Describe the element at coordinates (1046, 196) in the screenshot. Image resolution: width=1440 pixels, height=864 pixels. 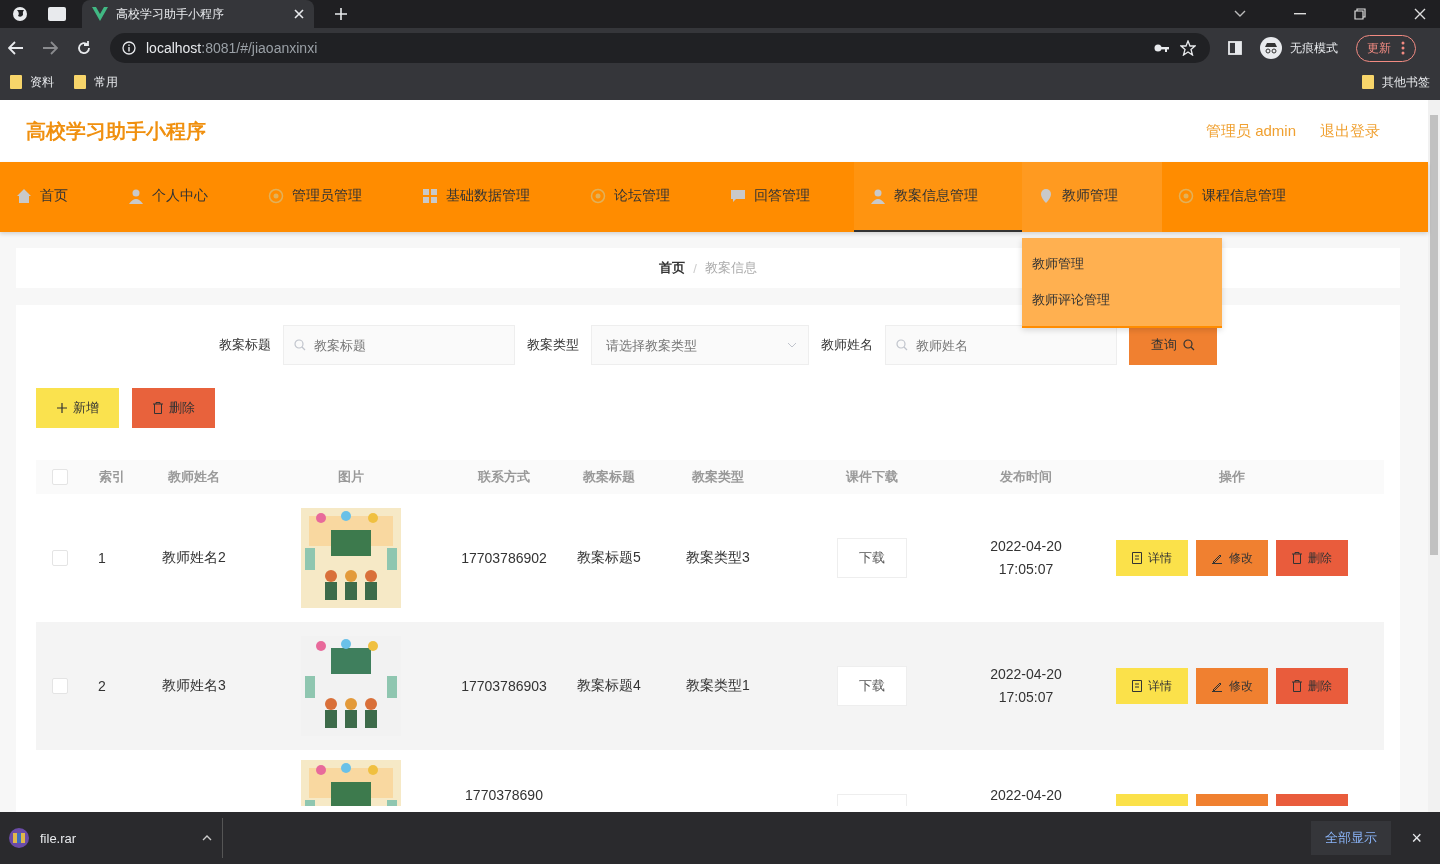
I see `pin-icon` at that location.